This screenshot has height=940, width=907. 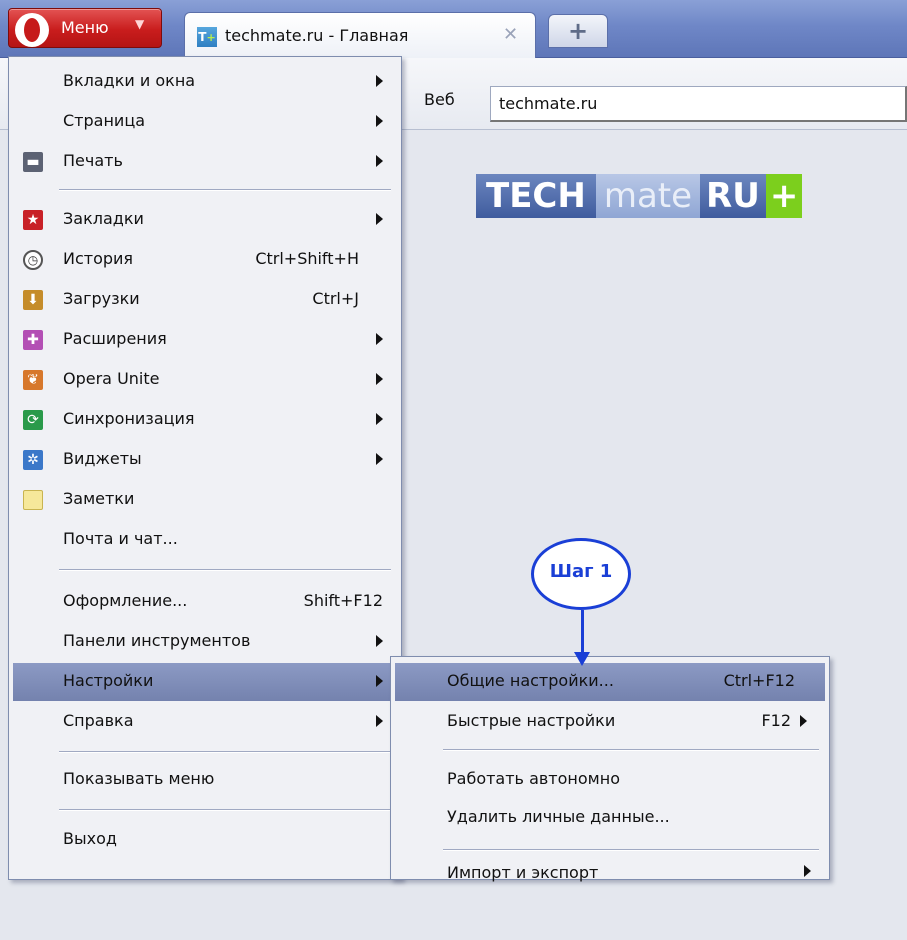 I want to click on site-logo: TECH mate RU +, so click(x=656, y=196).